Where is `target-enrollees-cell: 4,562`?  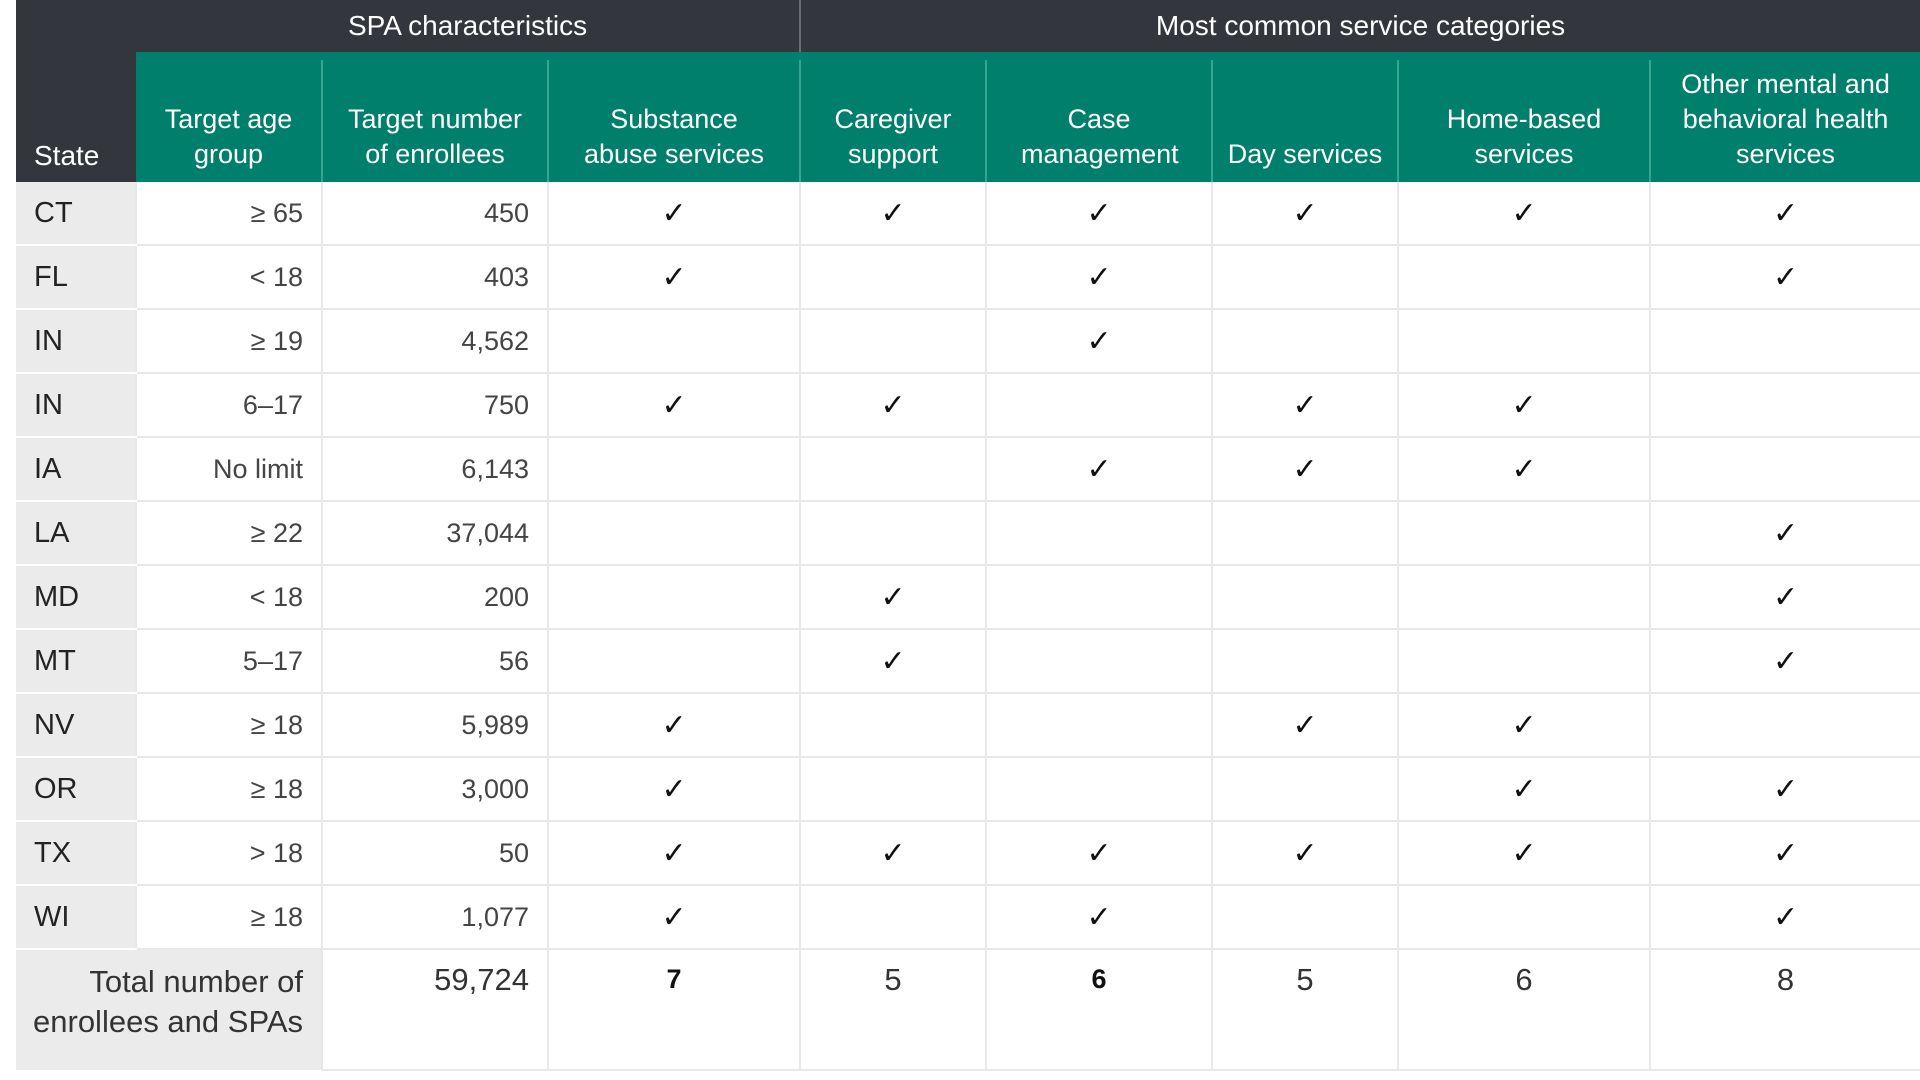 target-enrollees-cell: 4,562 is located at coordinates (434, 341).